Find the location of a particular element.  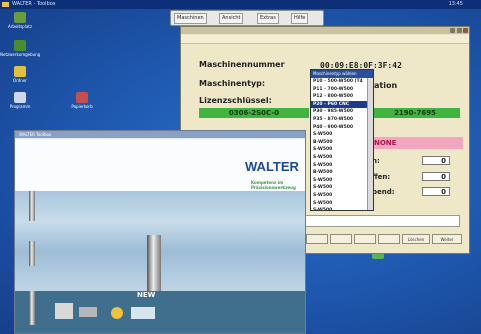

button-row: Löschen Weiter is located at coordinates (385, 239).